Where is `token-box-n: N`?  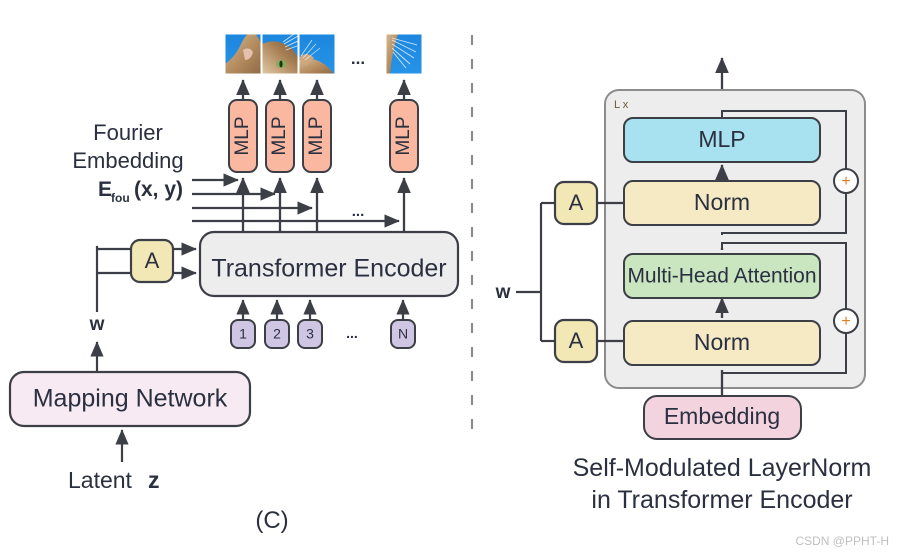
token-box-n: N is located at coordinates (403, 334).